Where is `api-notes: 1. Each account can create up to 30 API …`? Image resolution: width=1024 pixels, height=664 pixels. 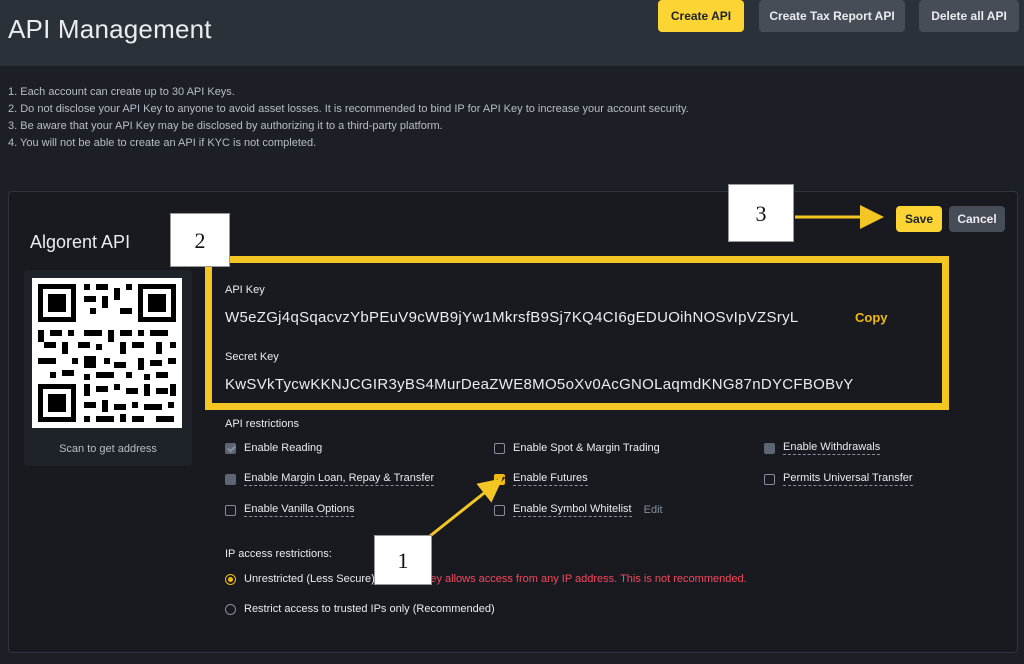
api-notes: 1. Each account can create up to 30 API … is located at coordinates (348, 118).